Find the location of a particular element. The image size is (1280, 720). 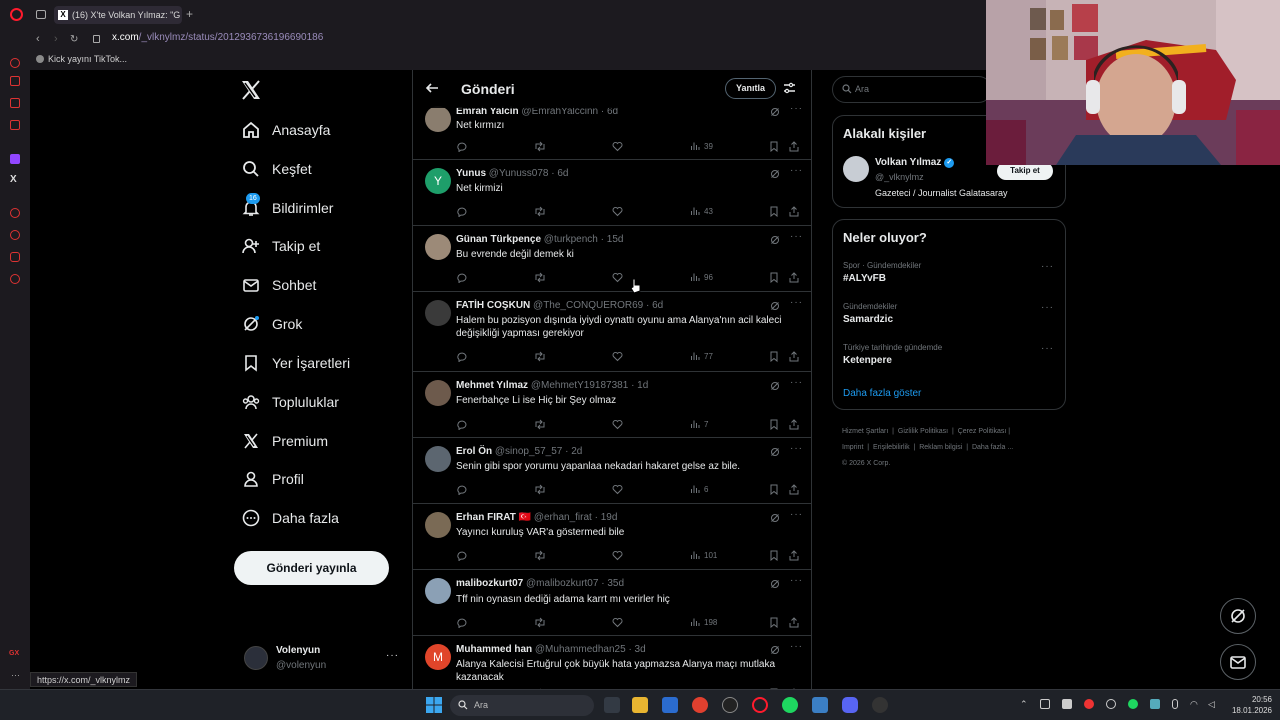

post-time: · 3d is located at coordinates (636, 649).